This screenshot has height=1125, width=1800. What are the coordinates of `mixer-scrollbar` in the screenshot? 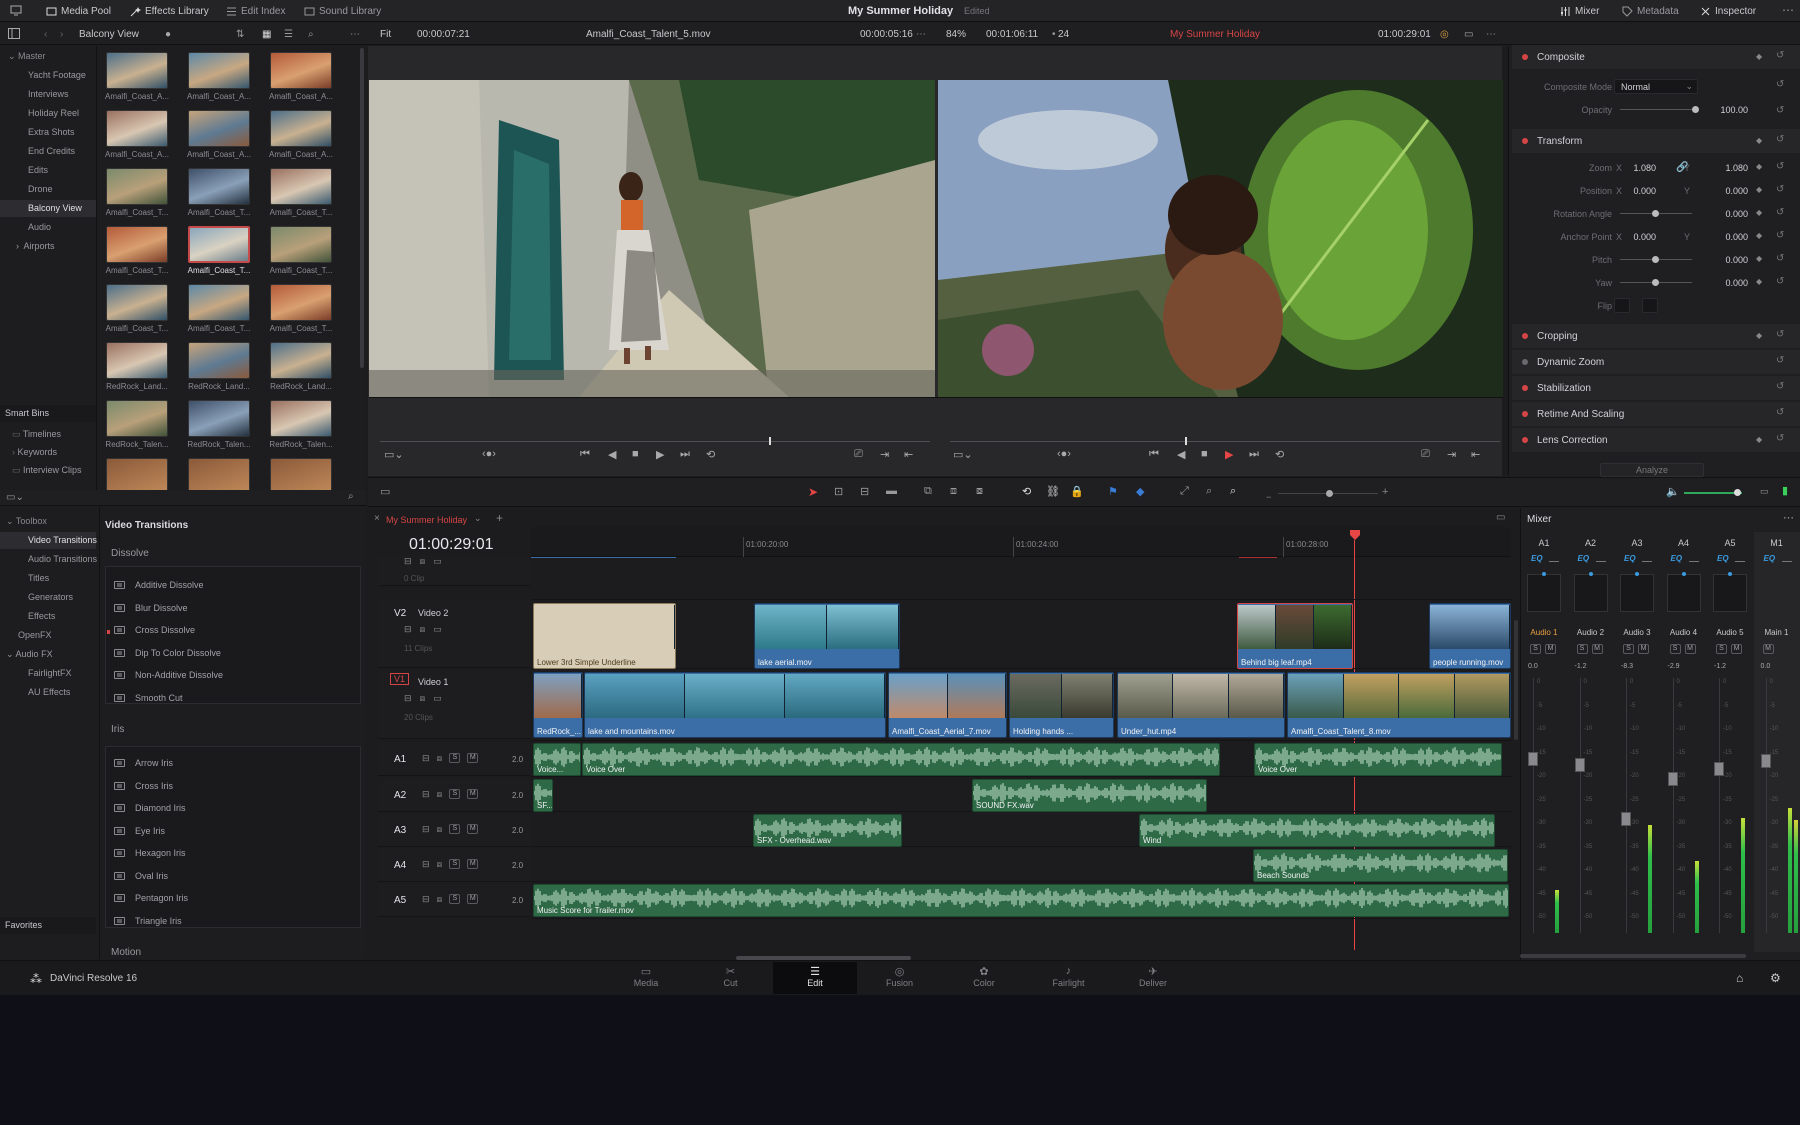 It's located at (1633, 956).